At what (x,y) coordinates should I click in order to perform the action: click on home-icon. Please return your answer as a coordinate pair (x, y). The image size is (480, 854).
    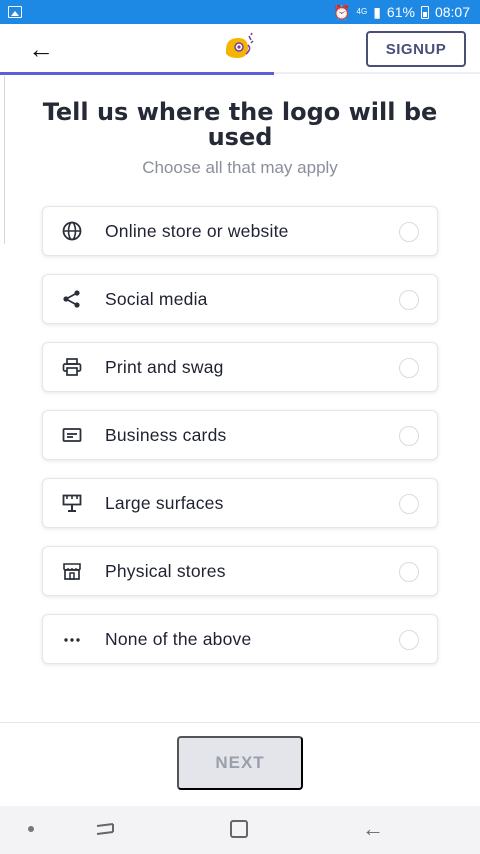
    Looking at the image, I should click on (239, 829).